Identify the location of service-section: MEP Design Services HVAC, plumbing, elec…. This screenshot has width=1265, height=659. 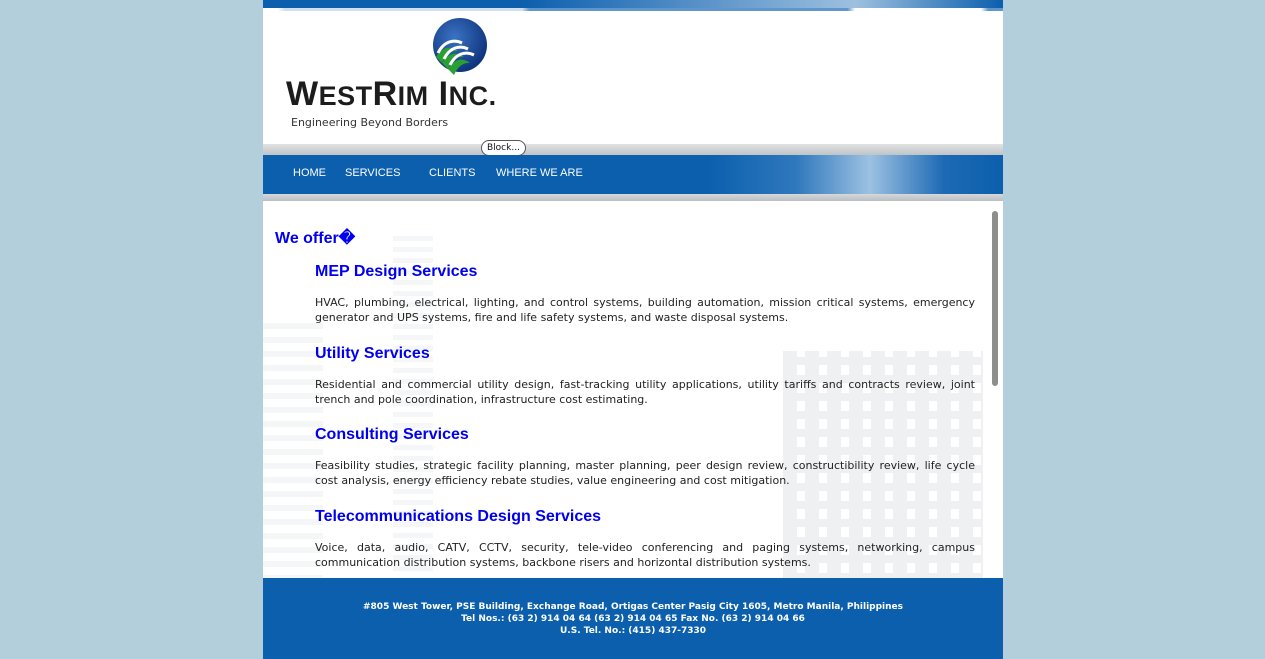
(645, 294).